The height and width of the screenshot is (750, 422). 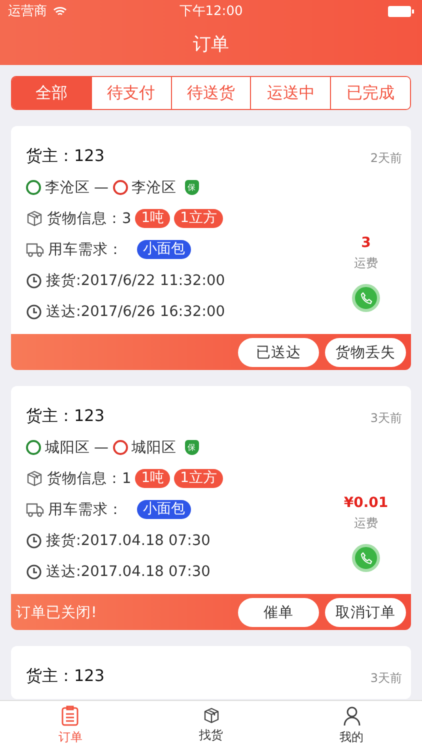 What do you see at coordinates (211, 44) in the screenshot?
I see `page-title: 订单` at bounding box center [211, 44].